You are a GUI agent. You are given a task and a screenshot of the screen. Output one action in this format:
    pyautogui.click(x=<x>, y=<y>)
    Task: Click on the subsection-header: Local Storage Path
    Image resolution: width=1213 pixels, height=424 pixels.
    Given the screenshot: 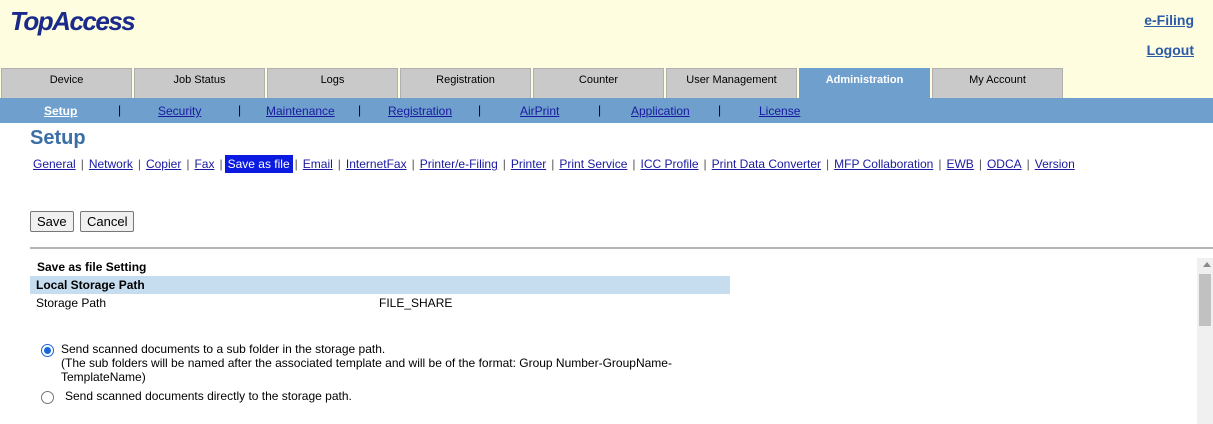 What is the action you would take?
    pyautogui.click(x=380, y=285)
    